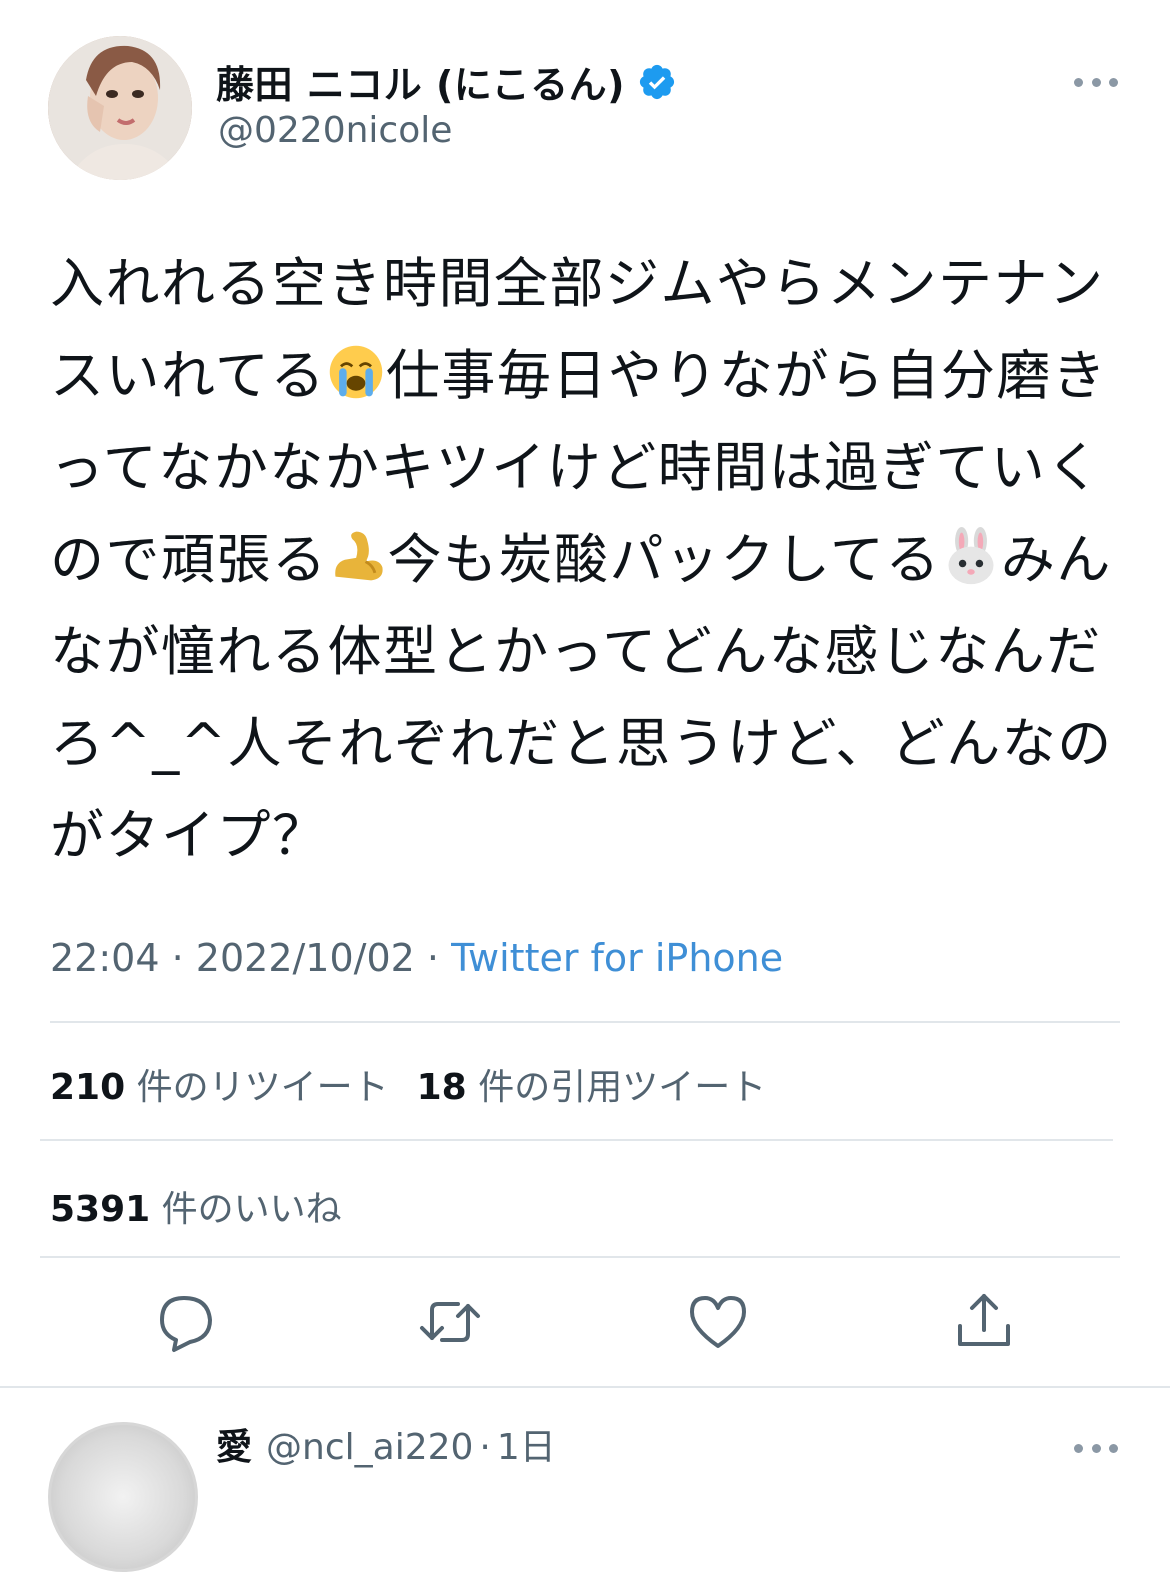 This screenshot has width=1170, height=1572. I want to click on retweets-count: 210, so click(88, 1087).